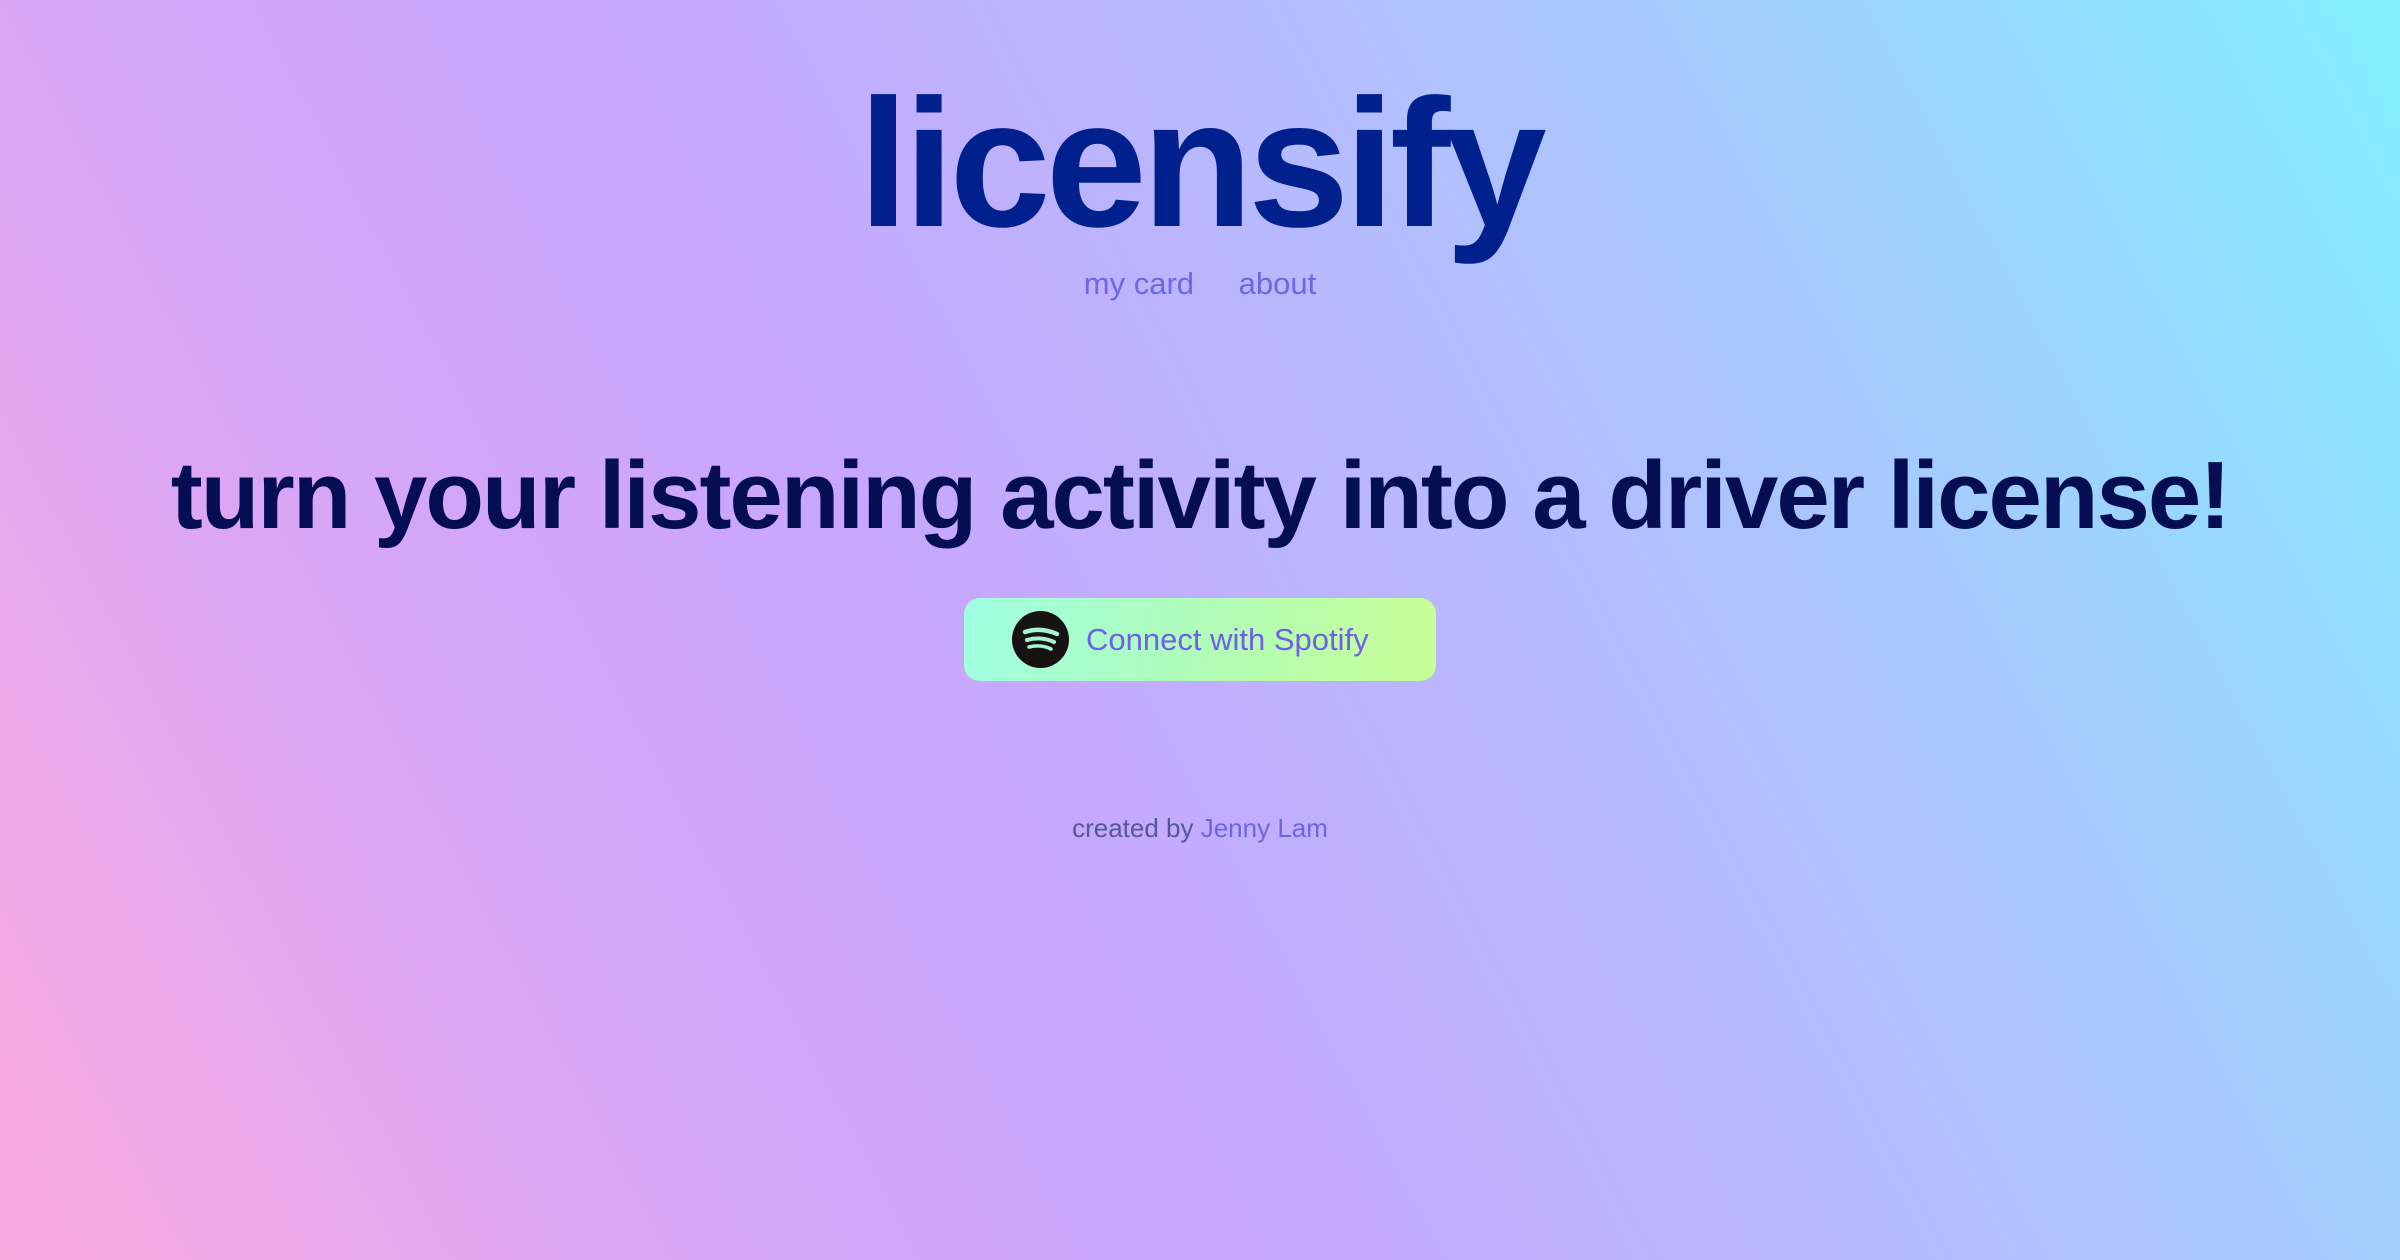 Image resolution: width=2400 pixels, height=1260 pixels. I want to click on logo: licensify, so click(1202, 163).